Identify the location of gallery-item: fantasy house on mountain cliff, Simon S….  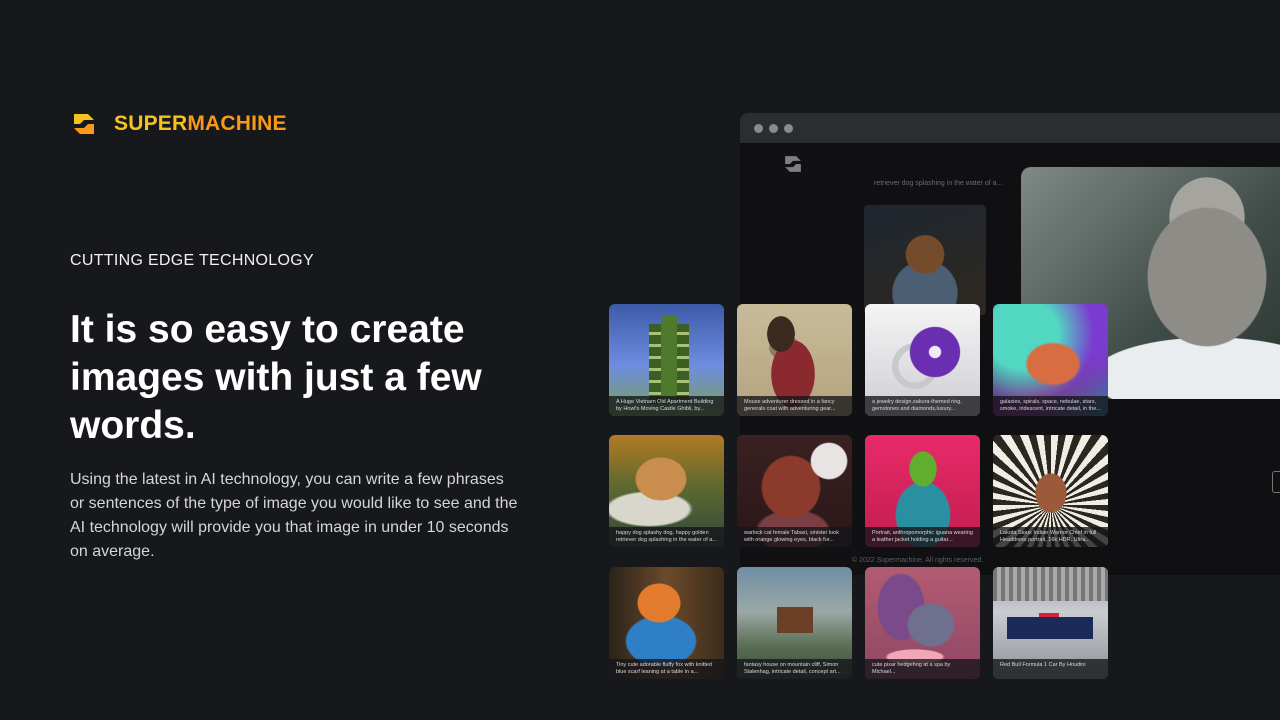
(794, 623).